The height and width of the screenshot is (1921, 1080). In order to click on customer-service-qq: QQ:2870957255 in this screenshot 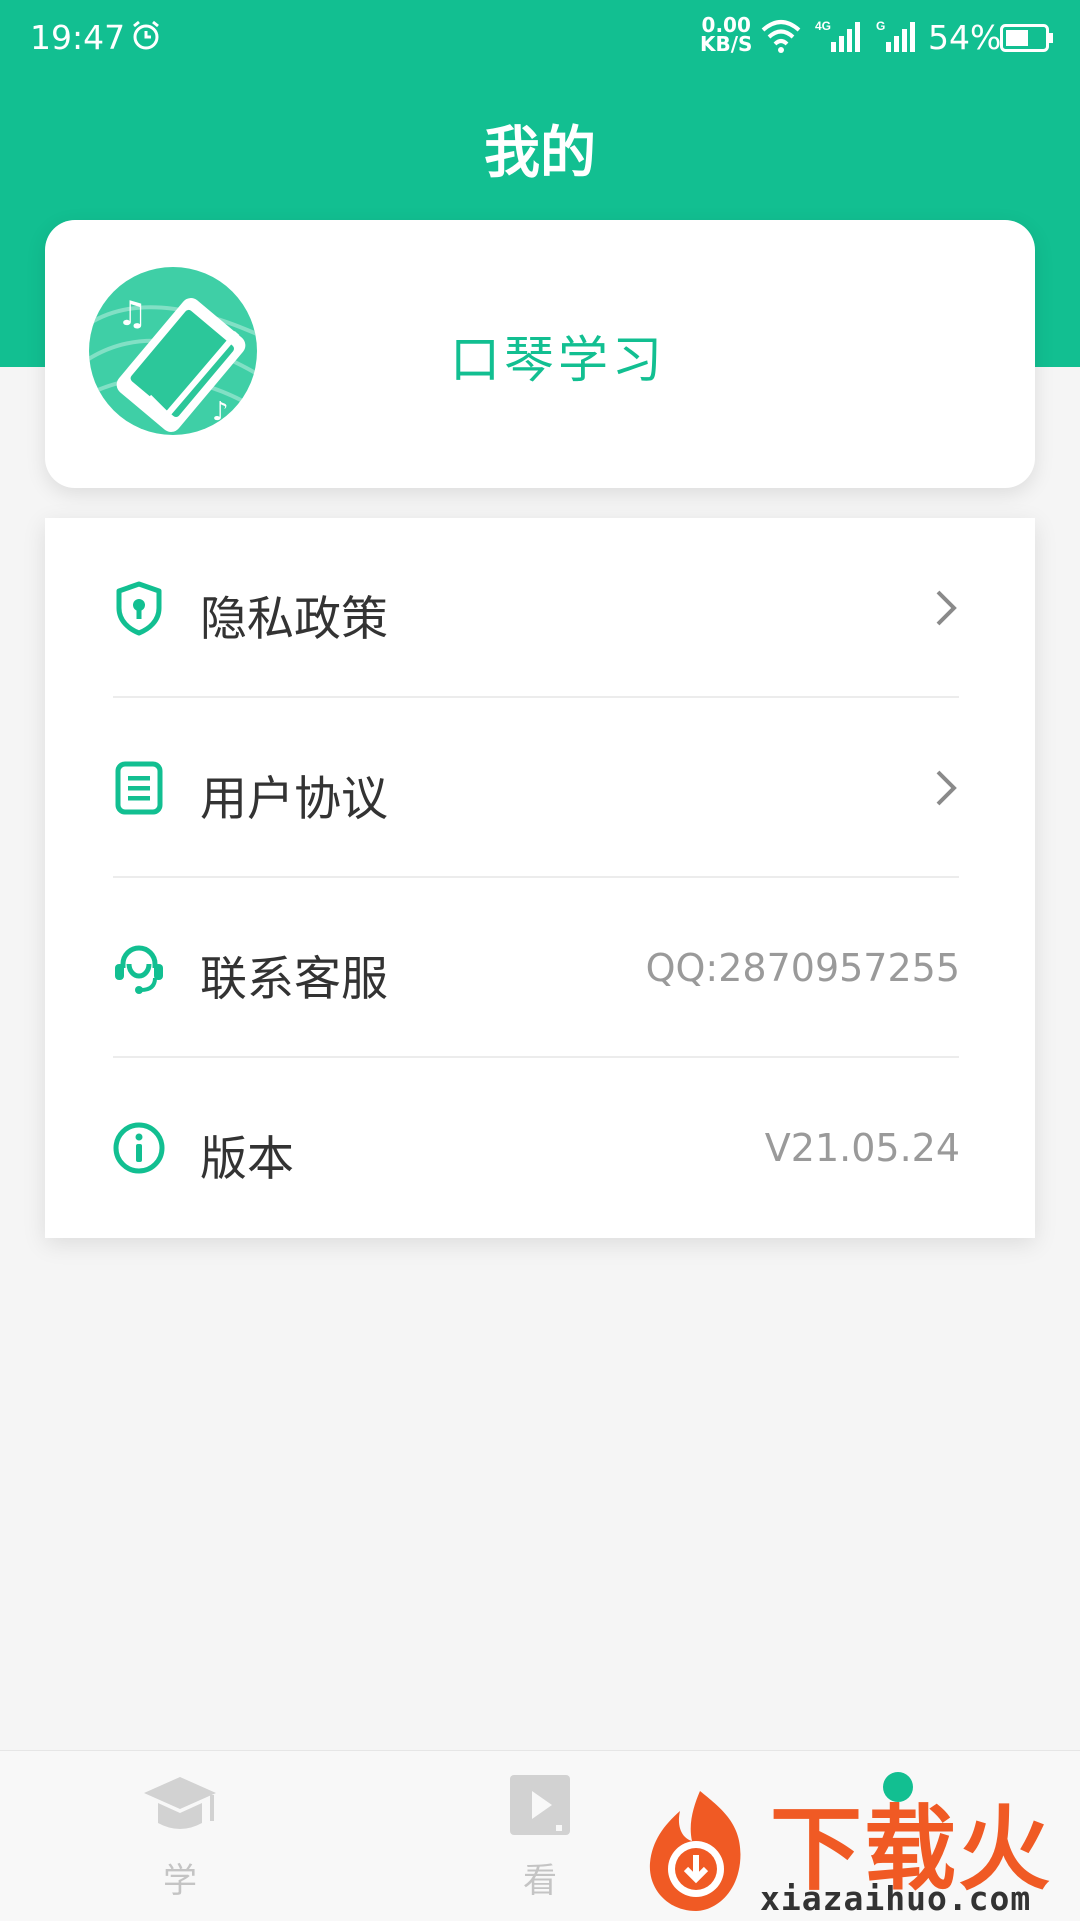, I will do `click(802, 968)`.